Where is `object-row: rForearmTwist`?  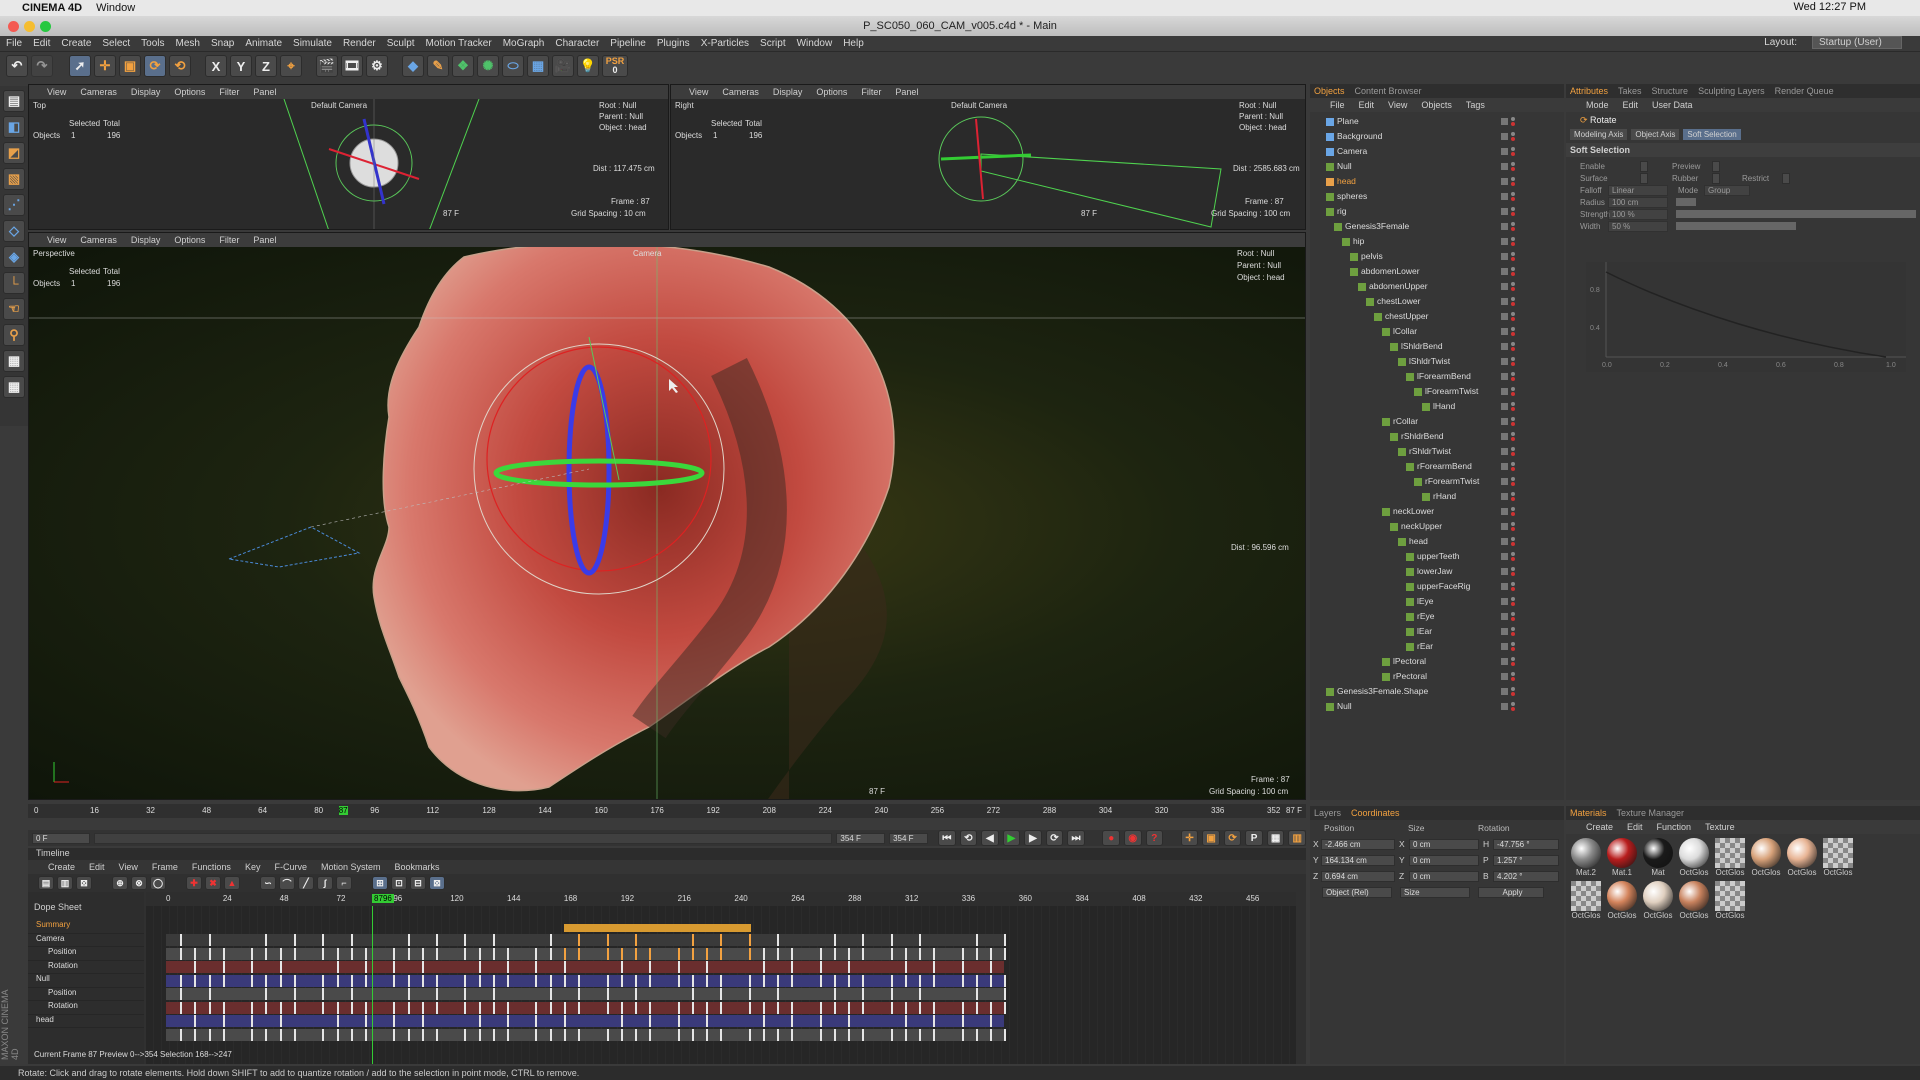
object-row: rForearmTwist is located at coordinates (1436, 481).